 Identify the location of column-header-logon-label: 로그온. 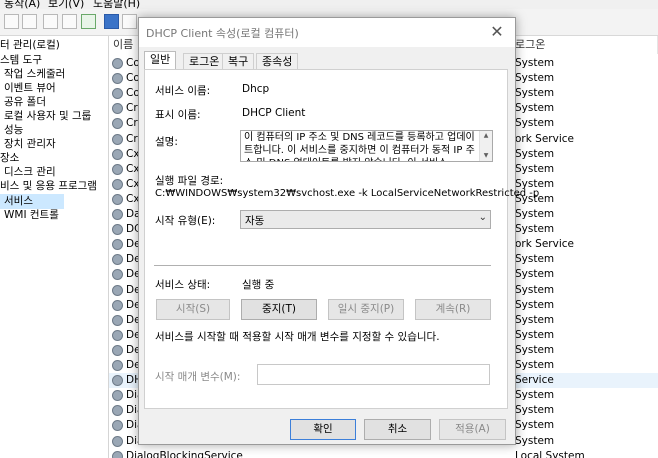
(530, 44).